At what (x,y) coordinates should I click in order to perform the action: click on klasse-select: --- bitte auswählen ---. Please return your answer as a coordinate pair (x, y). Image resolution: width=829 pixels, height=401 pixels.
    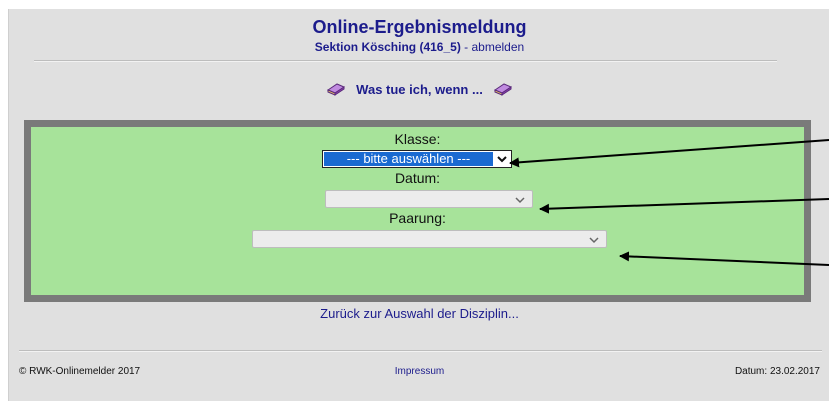
    Looking at the image, I should click on (417, 159).